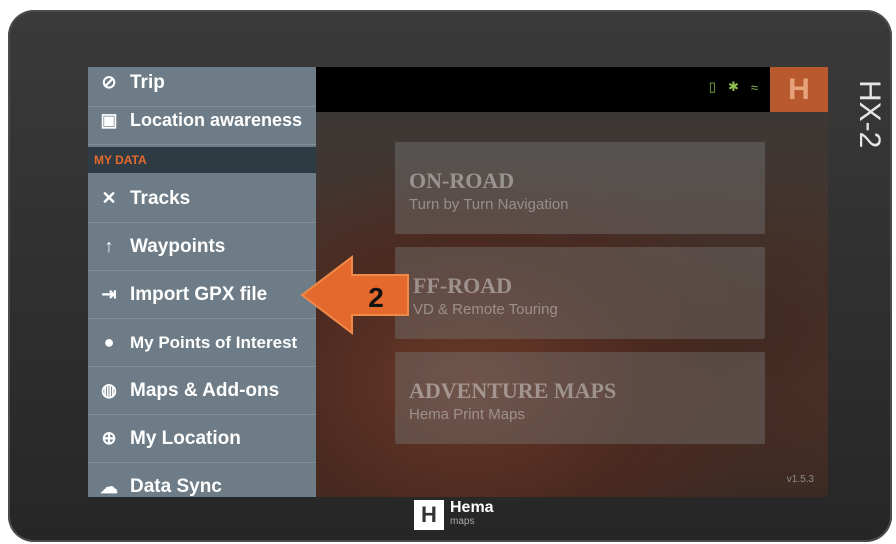 This screenshot has height=544, width=896. What do you see at coordinates (472, 513) in the screenshot?
I see `brand-name: Hema maps` at bounding box center [472, 513].